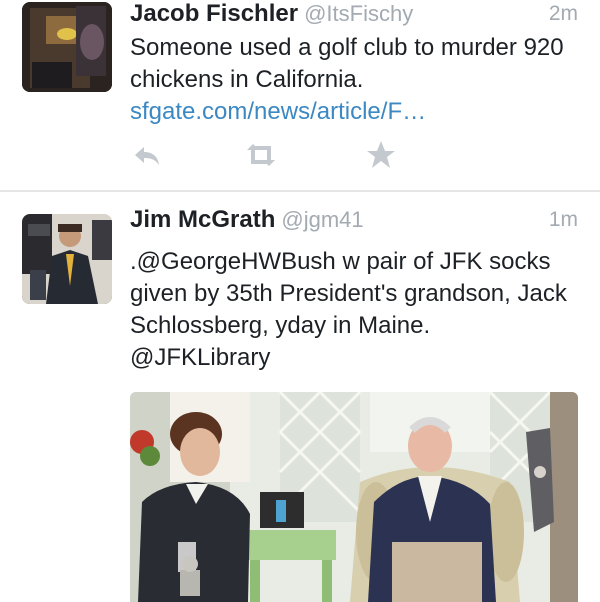 The image size is (600, 602). What do you see at coordinates (261, 155) in the screenshot?
I see `retweet-icon` at bounding box center [261, 155].